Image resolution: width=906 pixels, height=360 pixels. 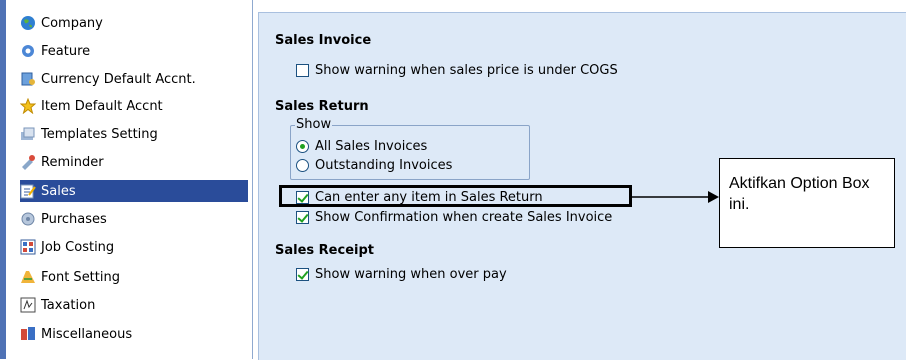 I want to click on sidebar-item-taxation: Taxation, so click(x=134, y=305).